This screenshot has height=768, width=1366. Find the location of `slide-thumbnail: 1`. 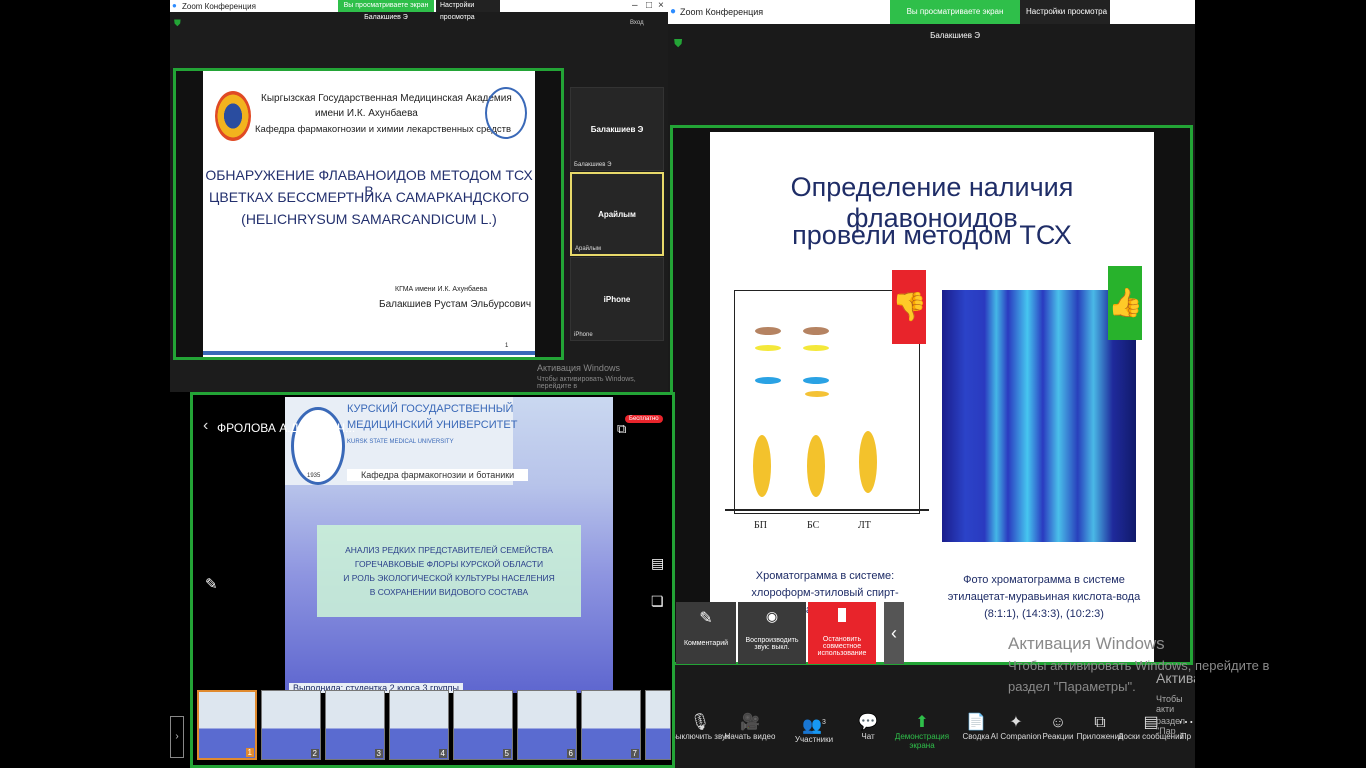

slide-thumbnail: 1 is located at coordinates (227, 725).